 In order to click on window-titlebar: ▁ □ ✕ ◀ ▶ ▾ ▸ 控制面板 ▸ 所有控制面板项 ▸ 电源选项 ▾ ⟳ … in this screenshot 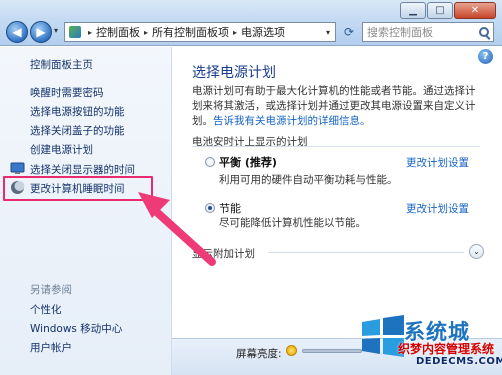, I will do `click(251, 23)`.